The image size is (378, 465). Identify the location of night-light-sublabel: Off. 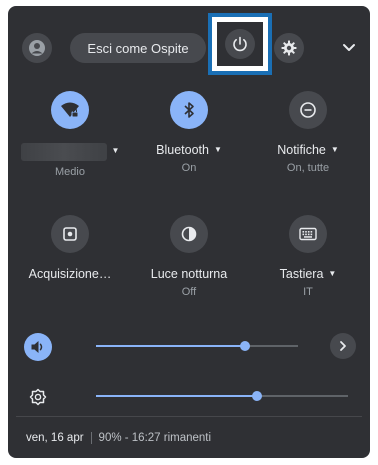
(189, 292).